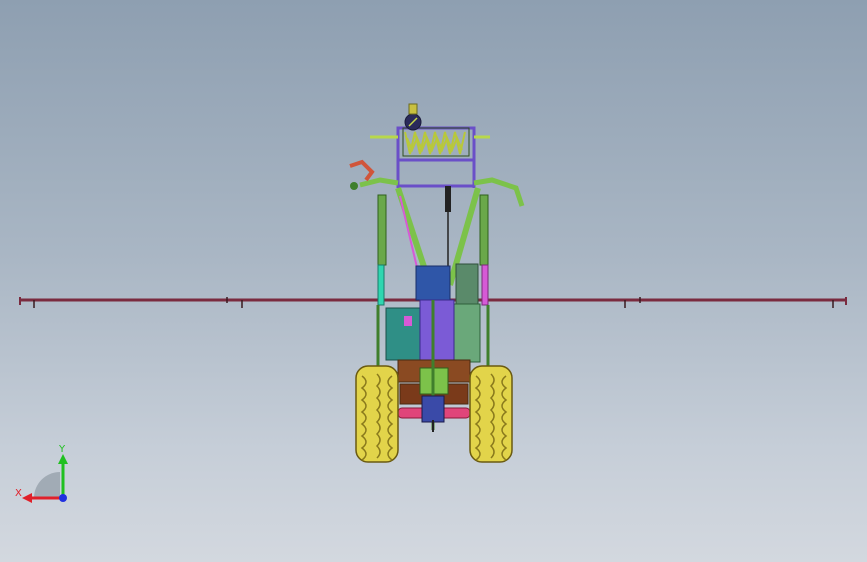 The width and height of the screenshot is (867, 562). Describe the element at coordinates (377, 414) in the screenshot. I see `left-wheel` at that location.